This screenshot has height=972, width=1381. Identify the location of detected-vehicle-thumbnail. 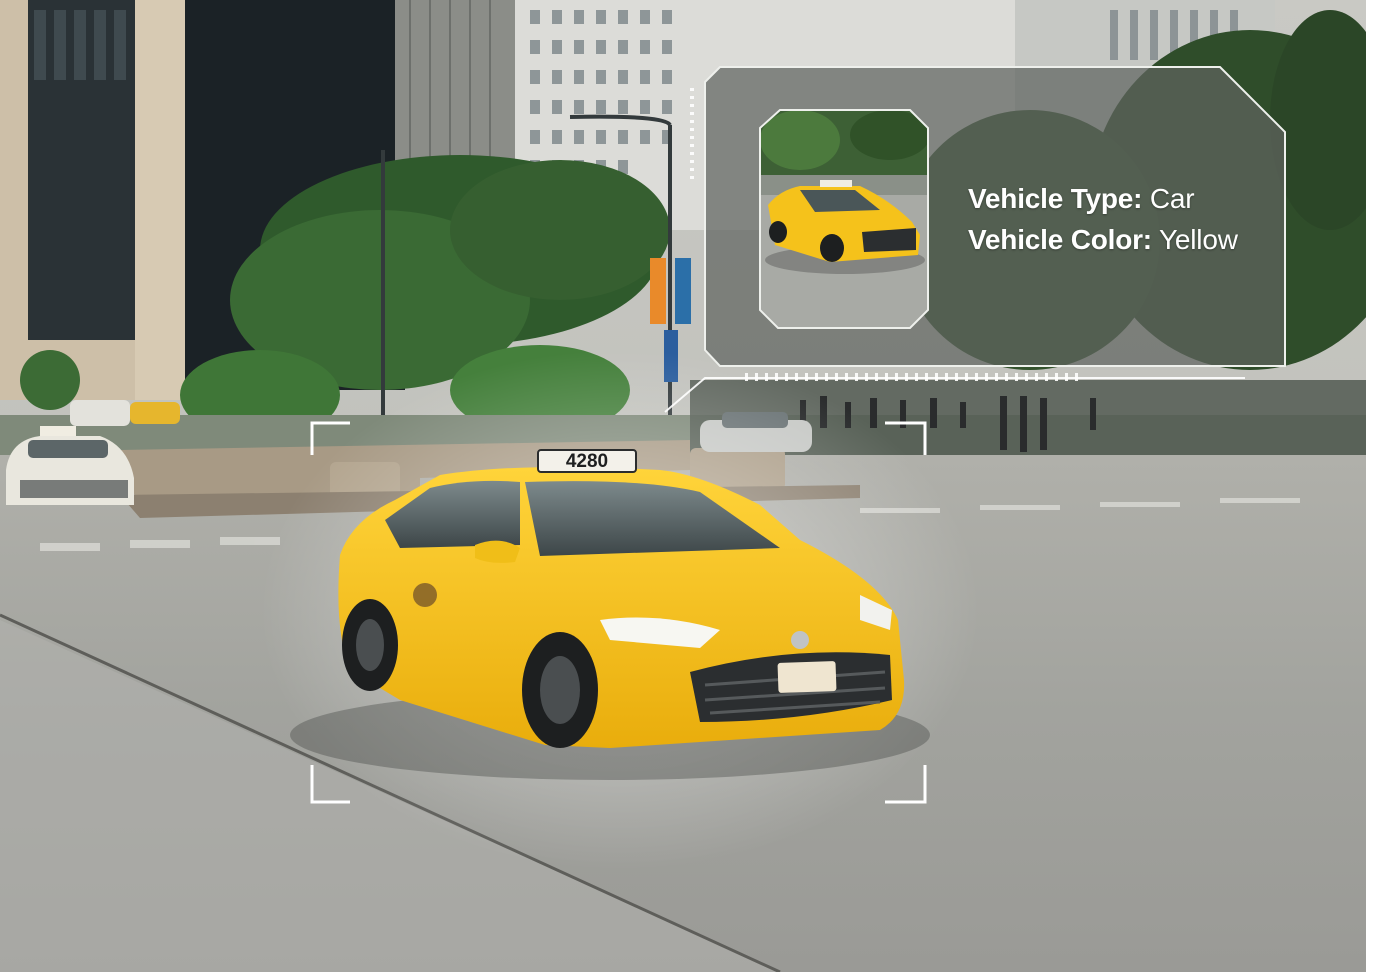
(844, 219).